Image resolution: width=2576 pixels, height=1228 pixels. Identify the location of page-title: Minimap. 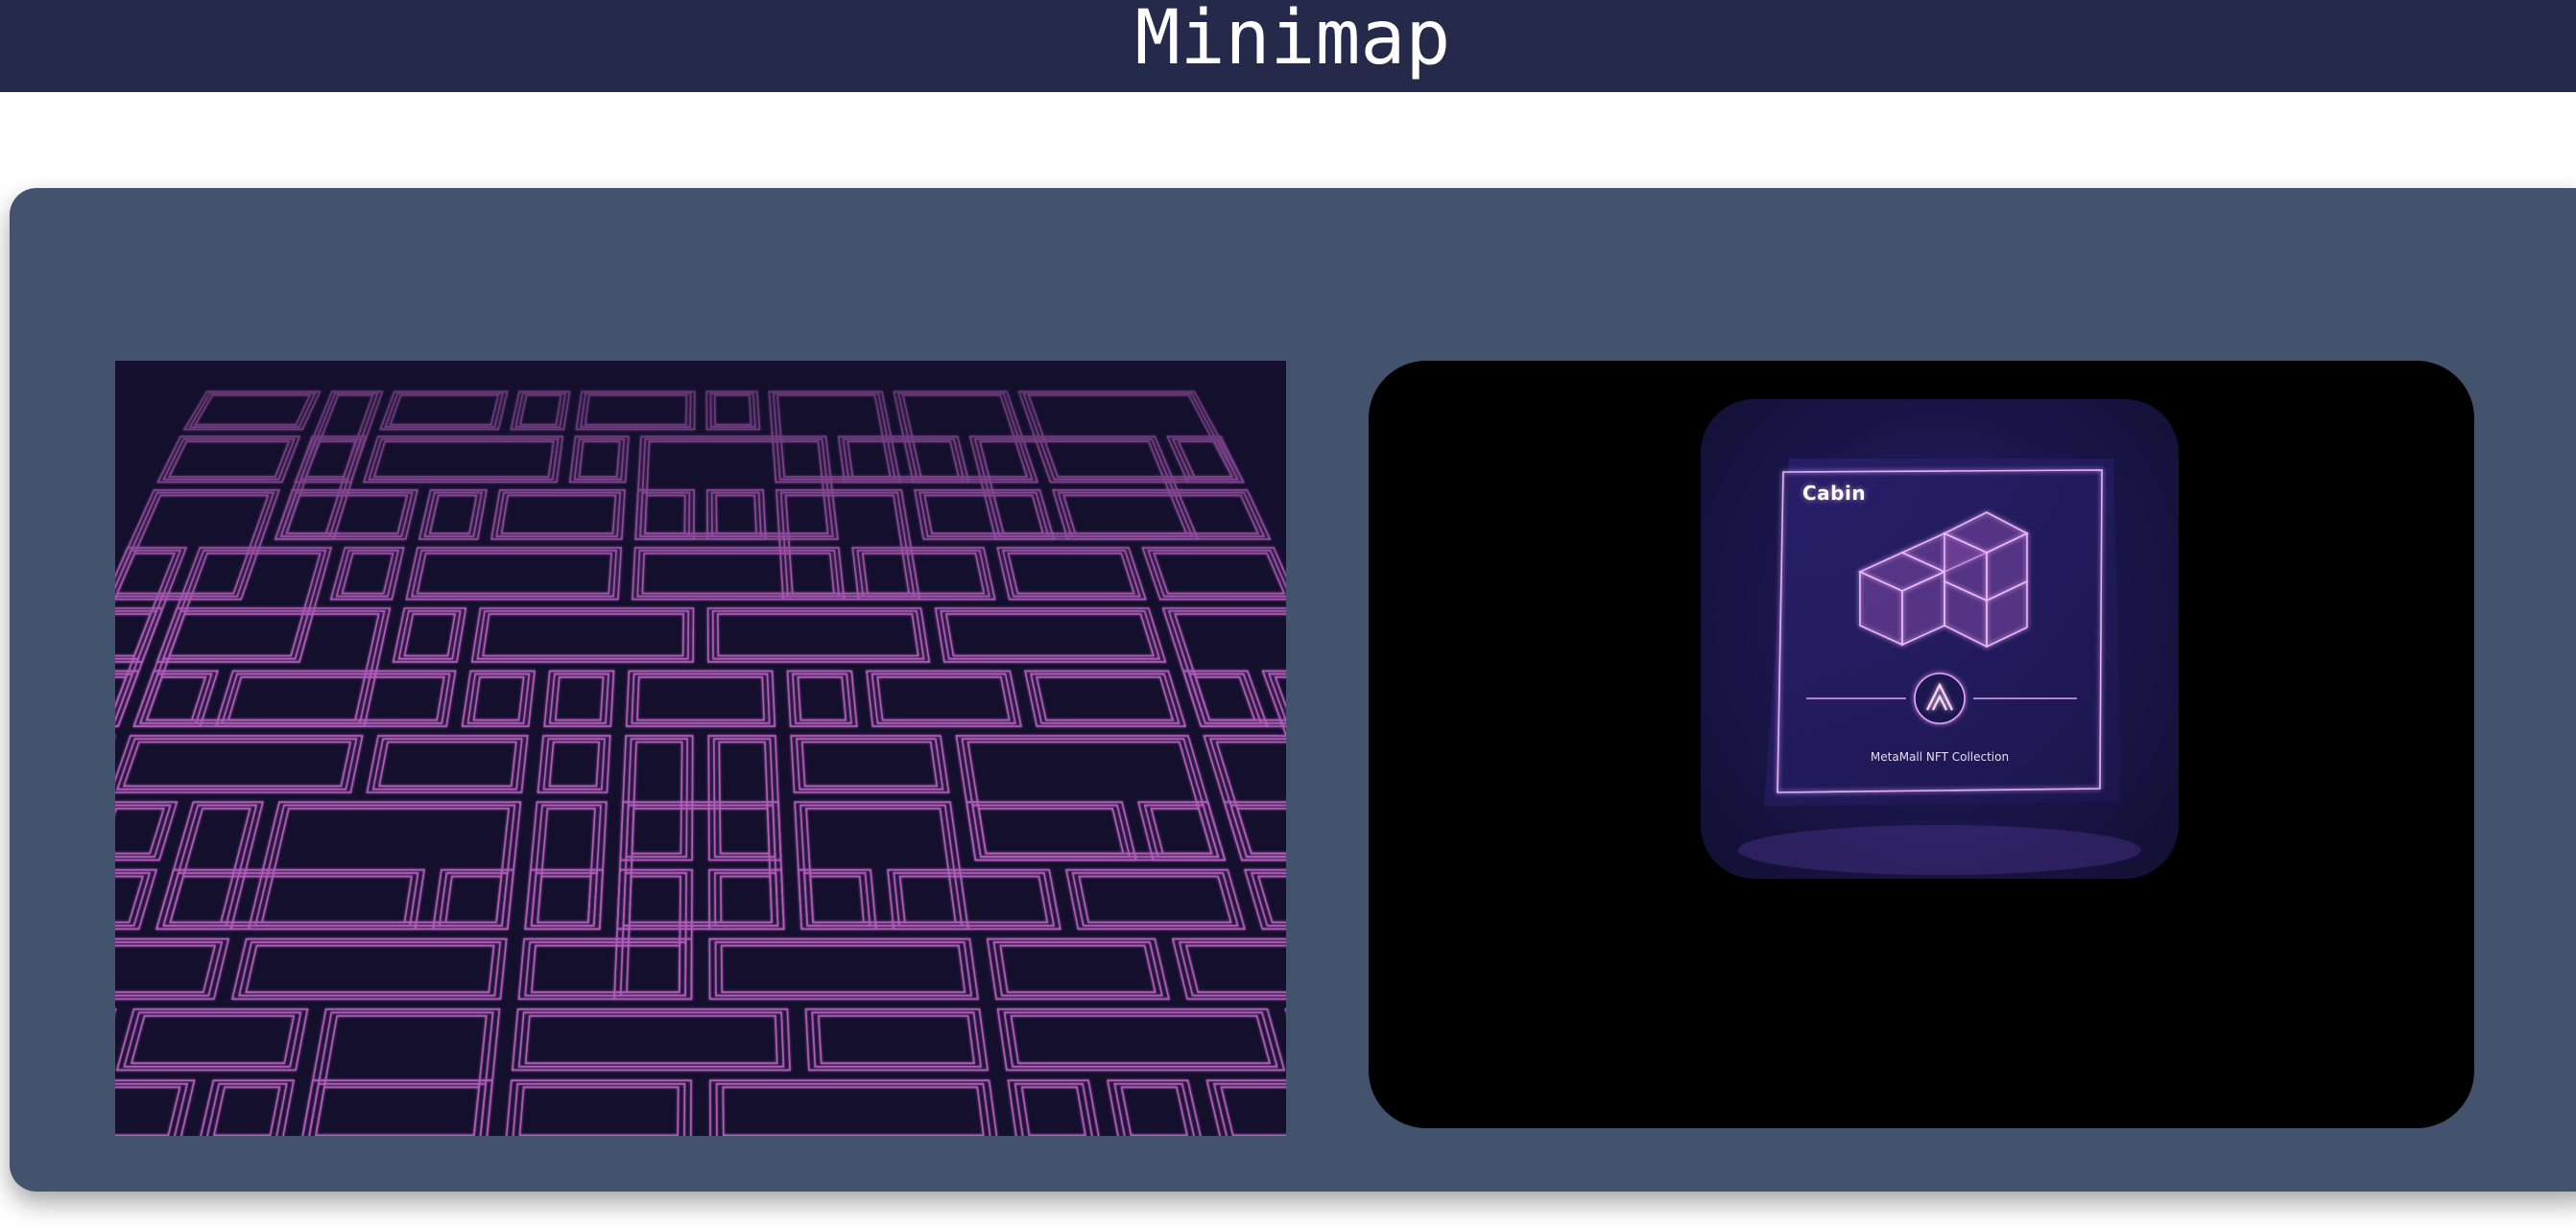
(1292, 41).